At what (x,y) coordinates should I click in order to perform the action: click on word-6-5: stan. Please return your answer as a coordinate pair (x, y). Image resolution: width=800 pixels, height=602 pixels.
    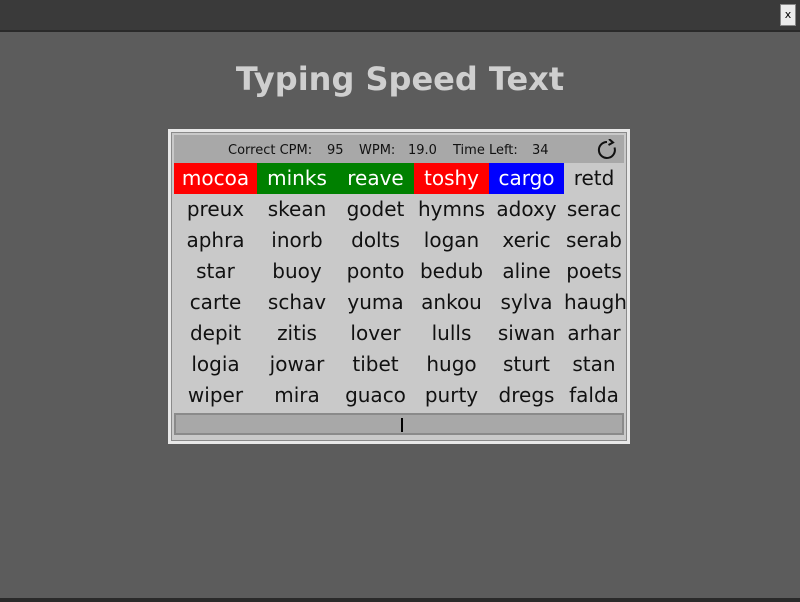
    Looking at the image, I should click on (594, 364).